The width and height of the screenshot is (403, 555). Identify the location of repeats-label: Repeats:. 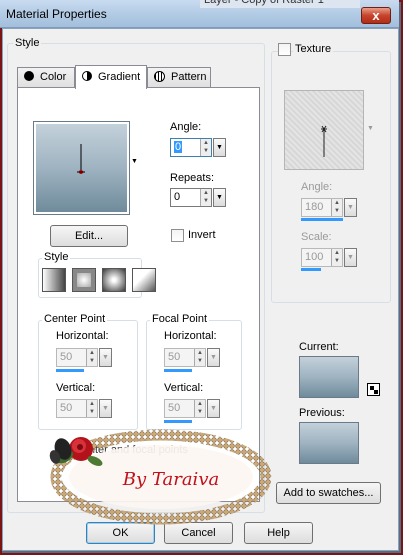
(192, 178).